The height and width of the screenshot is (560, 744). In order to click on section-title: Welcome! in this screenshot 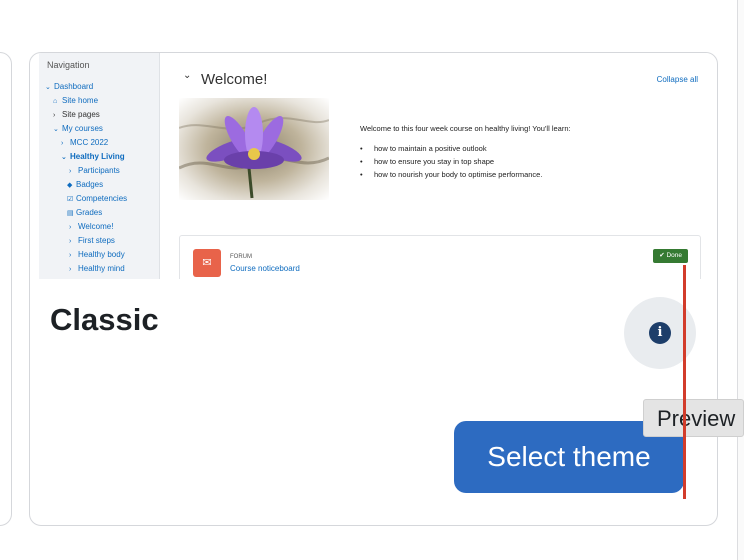, I will do `click(234, 79)`.